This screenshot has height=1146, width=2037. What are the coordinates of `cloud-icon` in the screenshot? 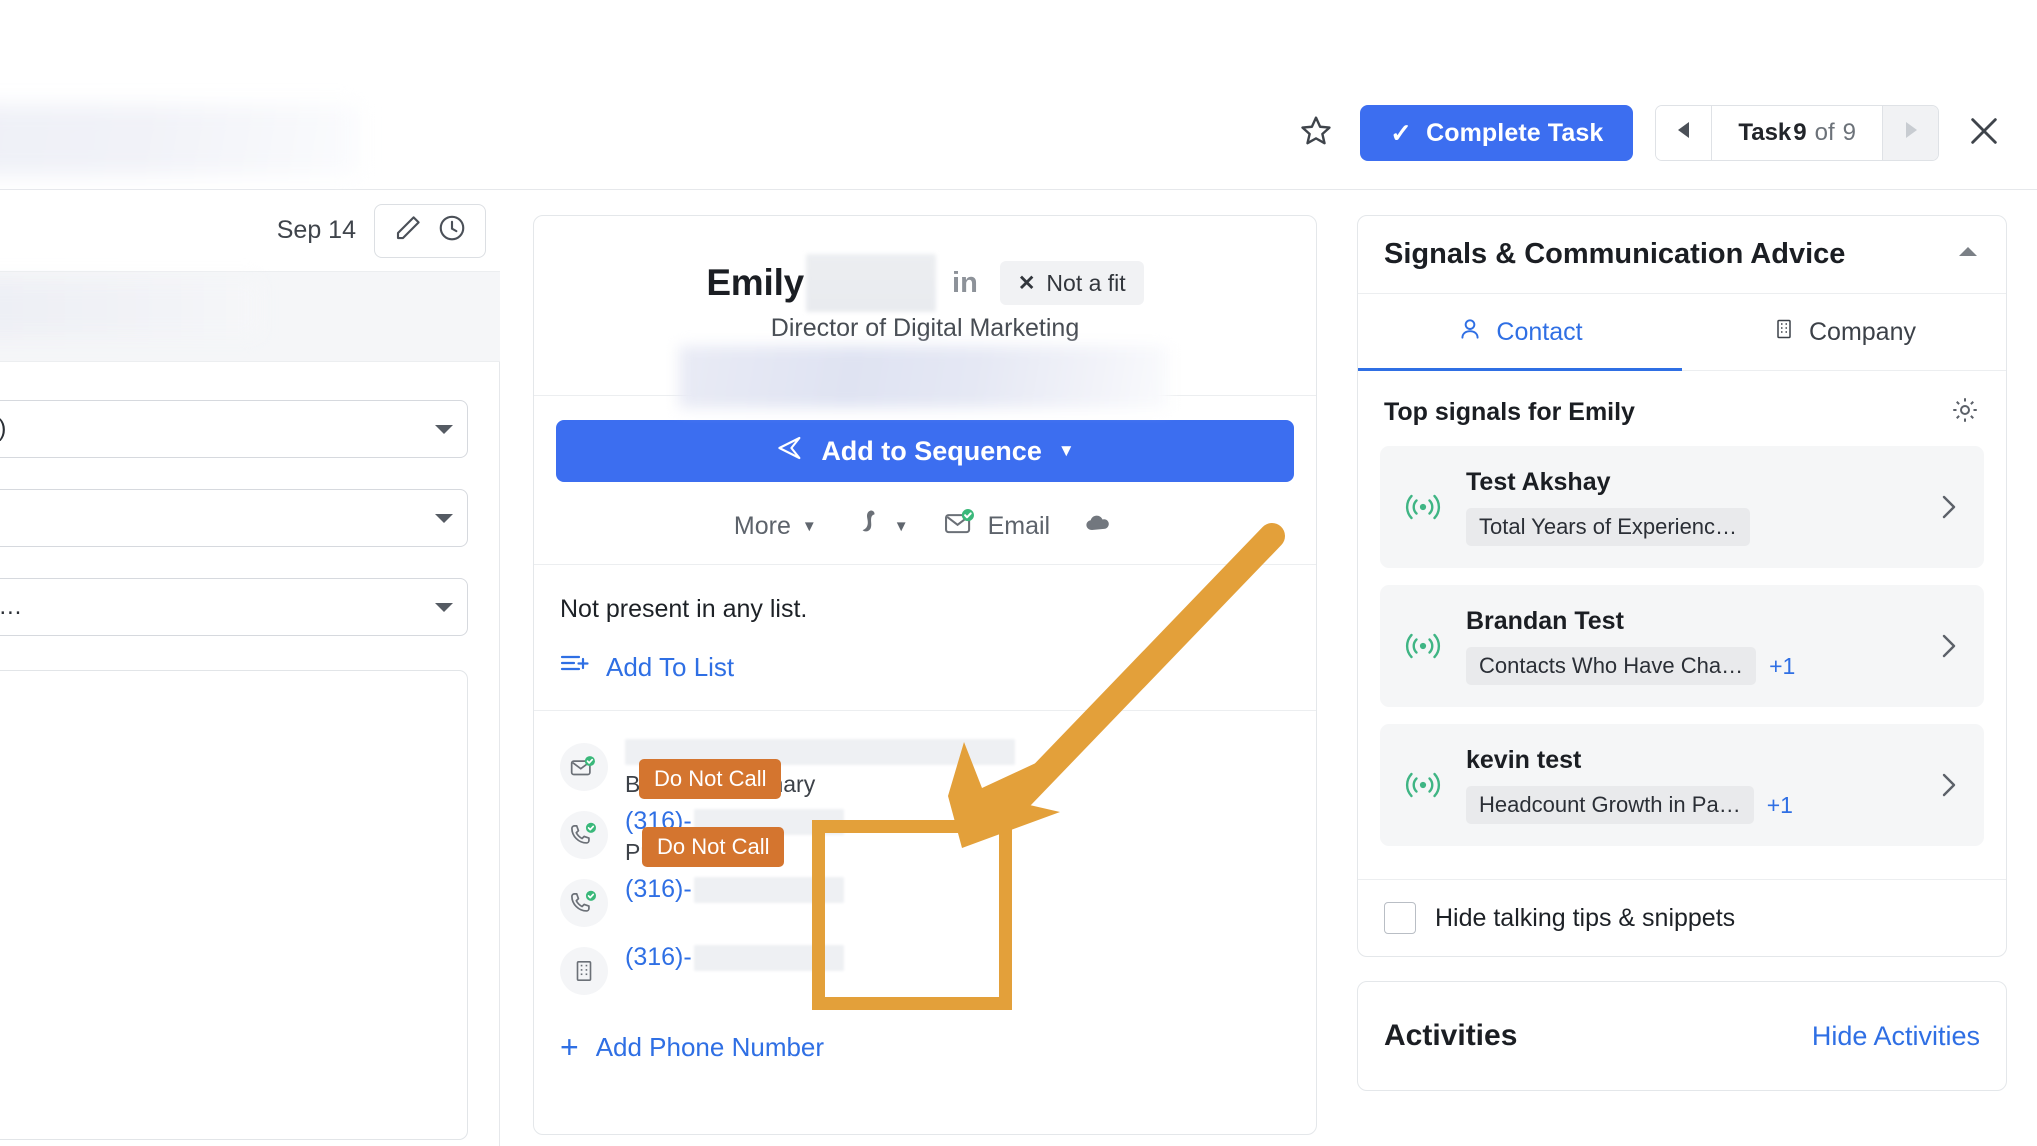 It's located at (1100, 526).